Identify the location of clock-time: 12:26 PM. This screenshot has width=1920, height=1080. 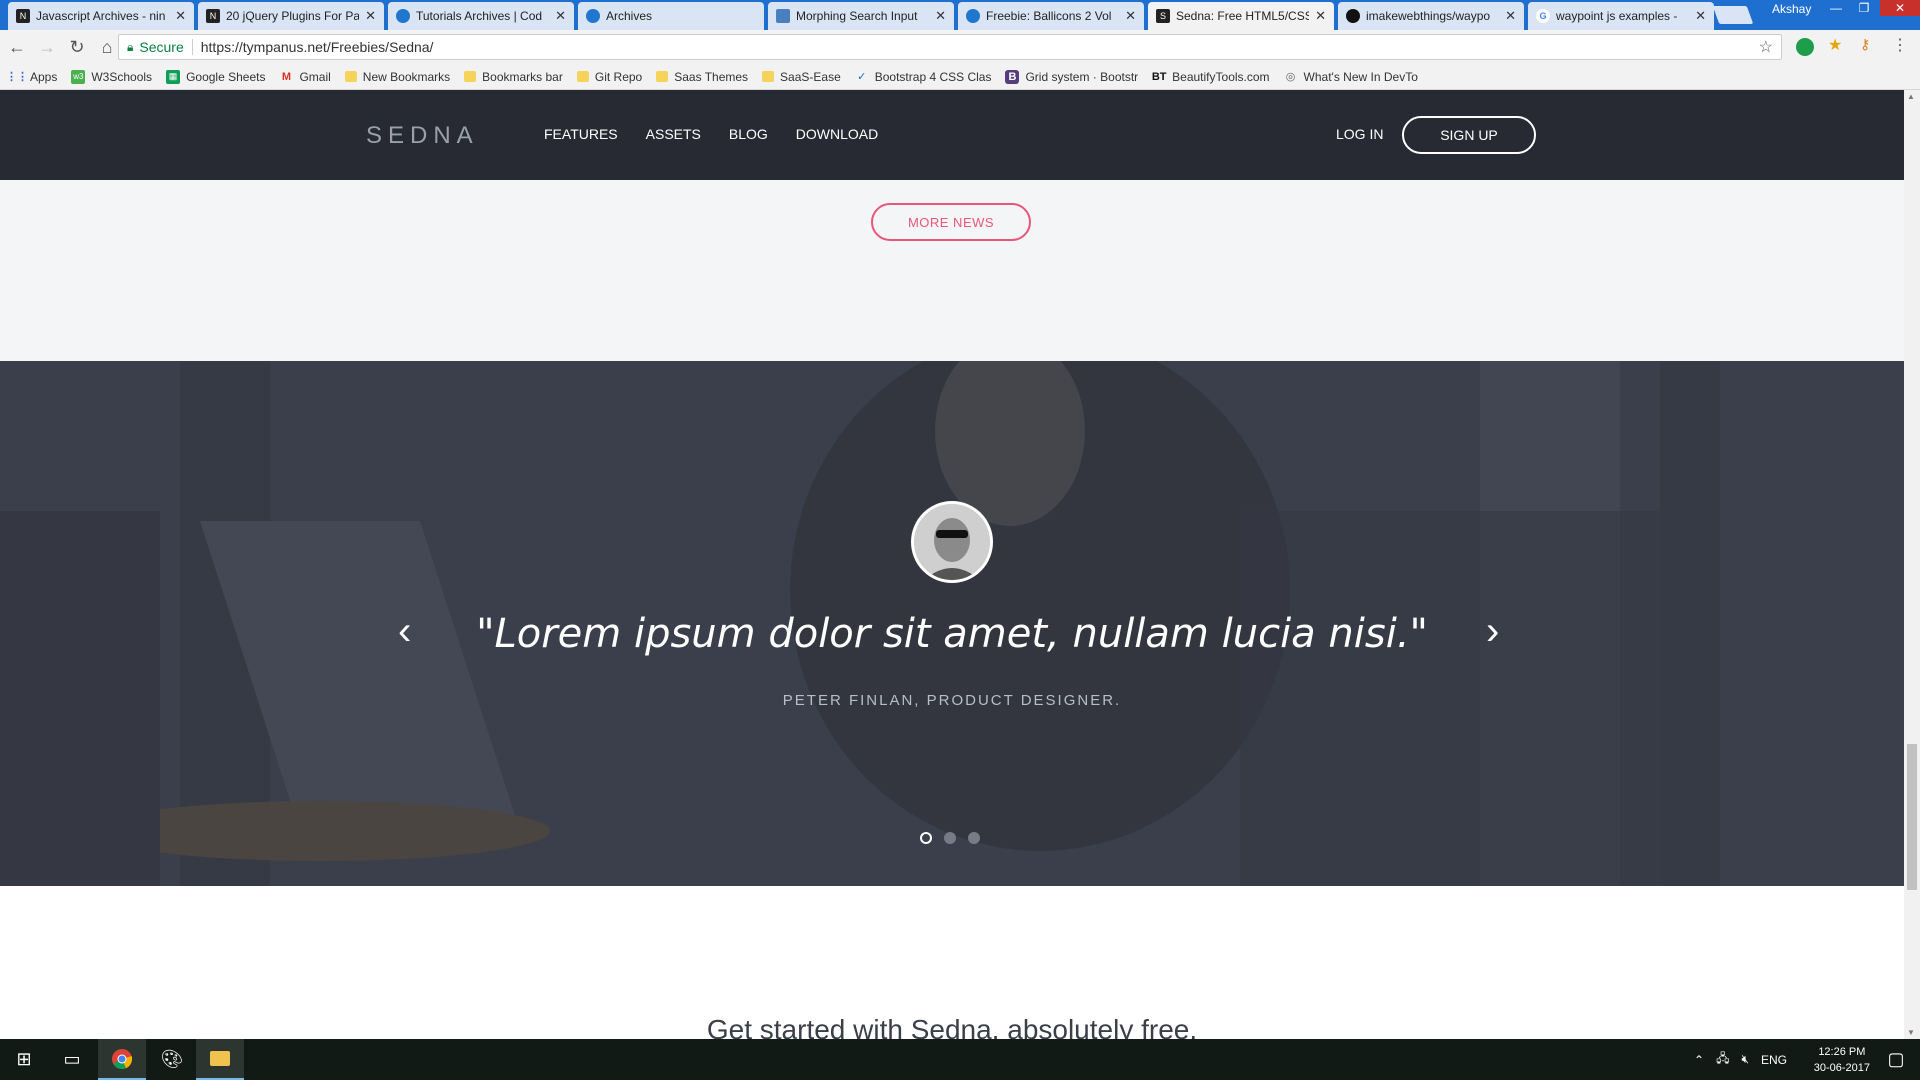
(1842, 1052).